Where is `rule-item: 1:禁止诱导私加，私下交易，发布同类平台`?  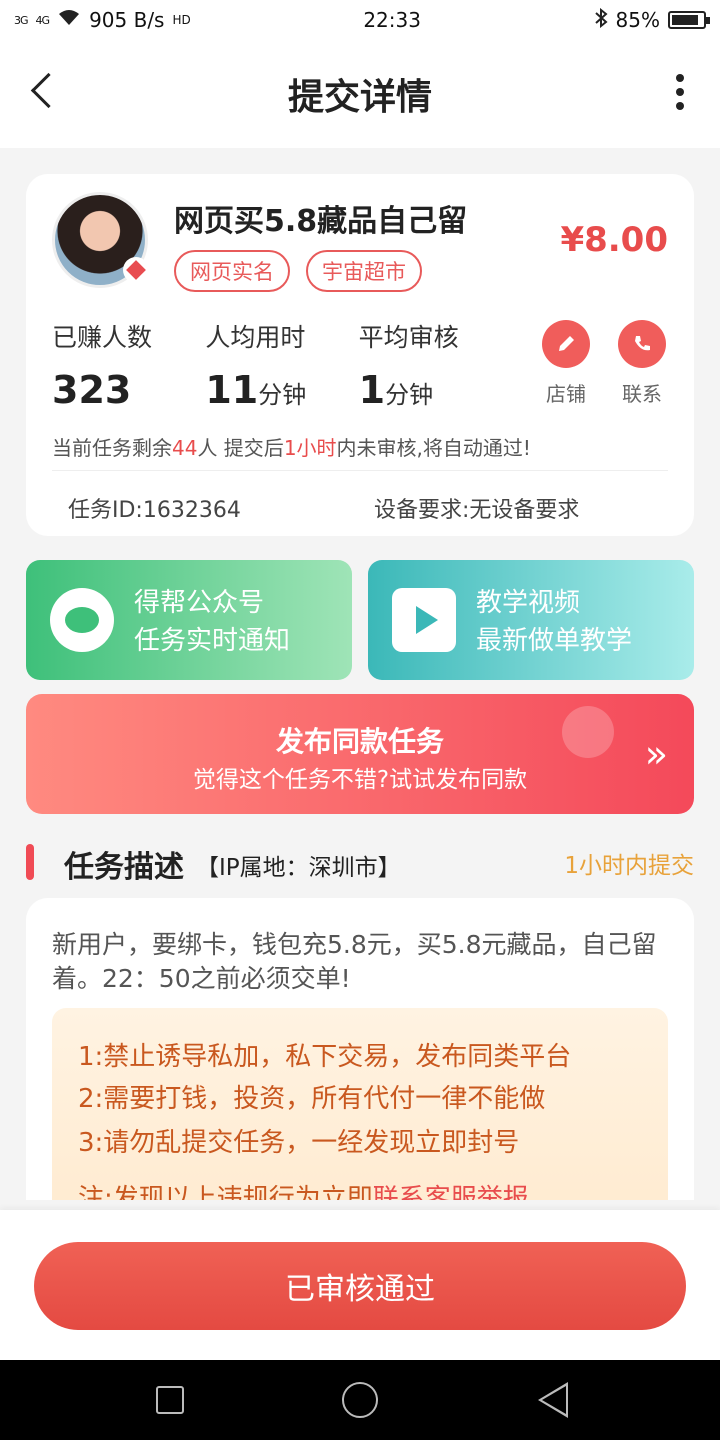
rule-item: 1:禁止诱导私加，私下交易，发布同类平台 is located at coordinates (325, 1057).